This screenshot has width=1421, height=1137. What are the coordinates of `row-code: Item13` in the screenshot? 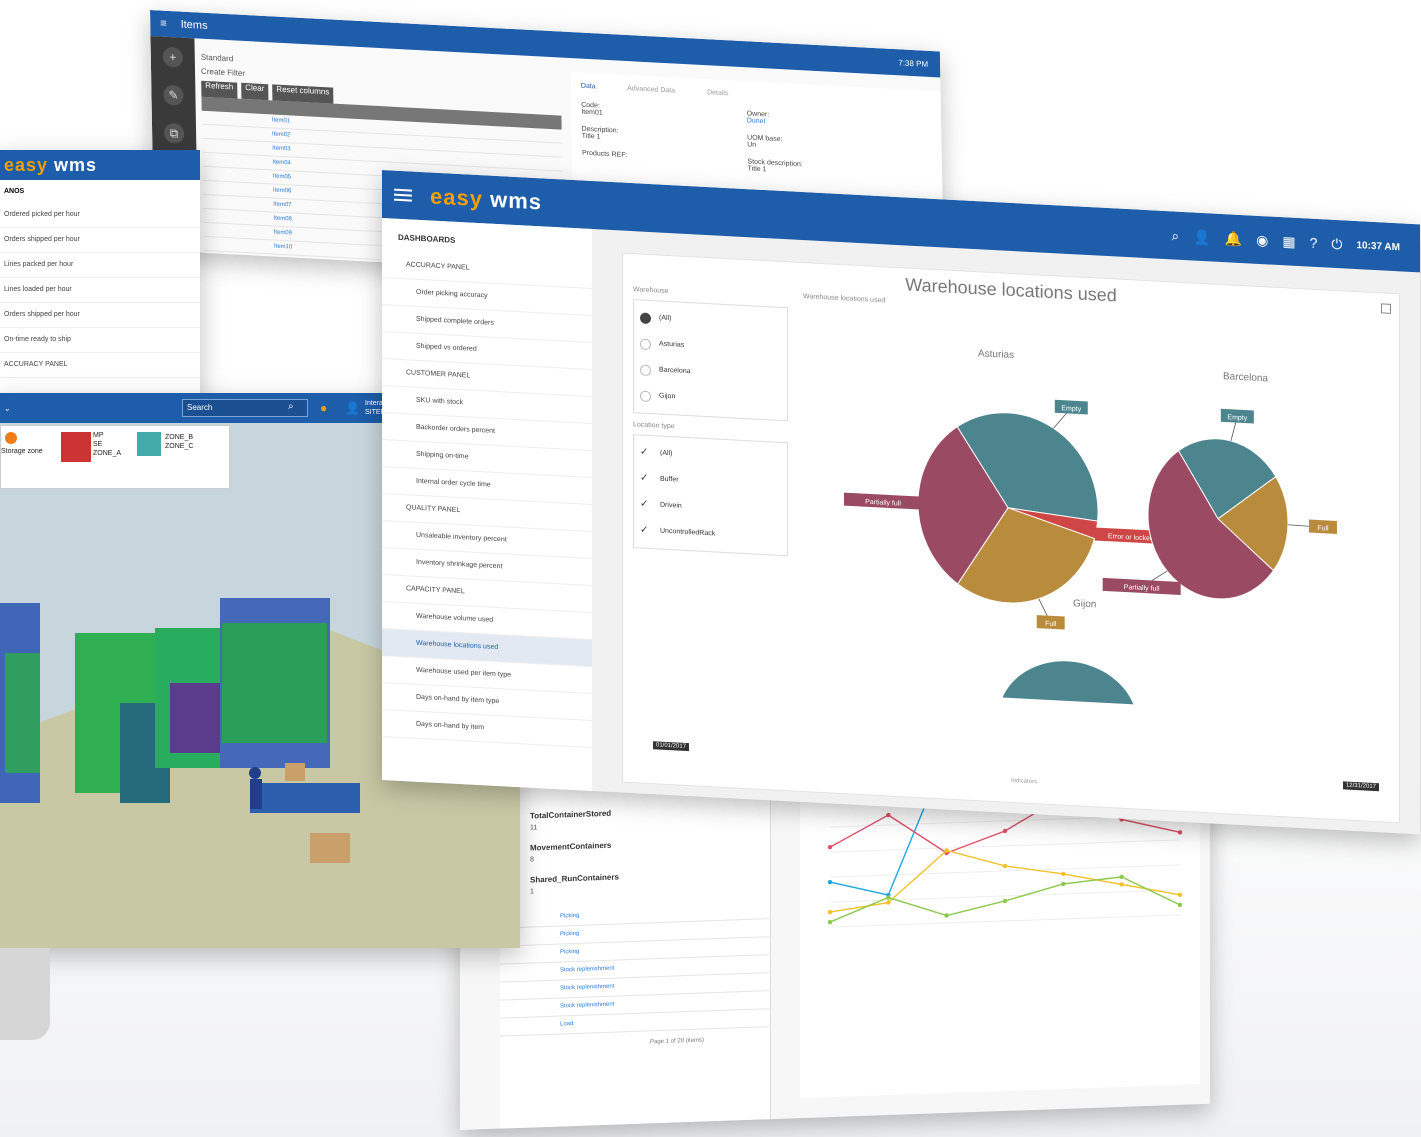 It's located at (284, 289).